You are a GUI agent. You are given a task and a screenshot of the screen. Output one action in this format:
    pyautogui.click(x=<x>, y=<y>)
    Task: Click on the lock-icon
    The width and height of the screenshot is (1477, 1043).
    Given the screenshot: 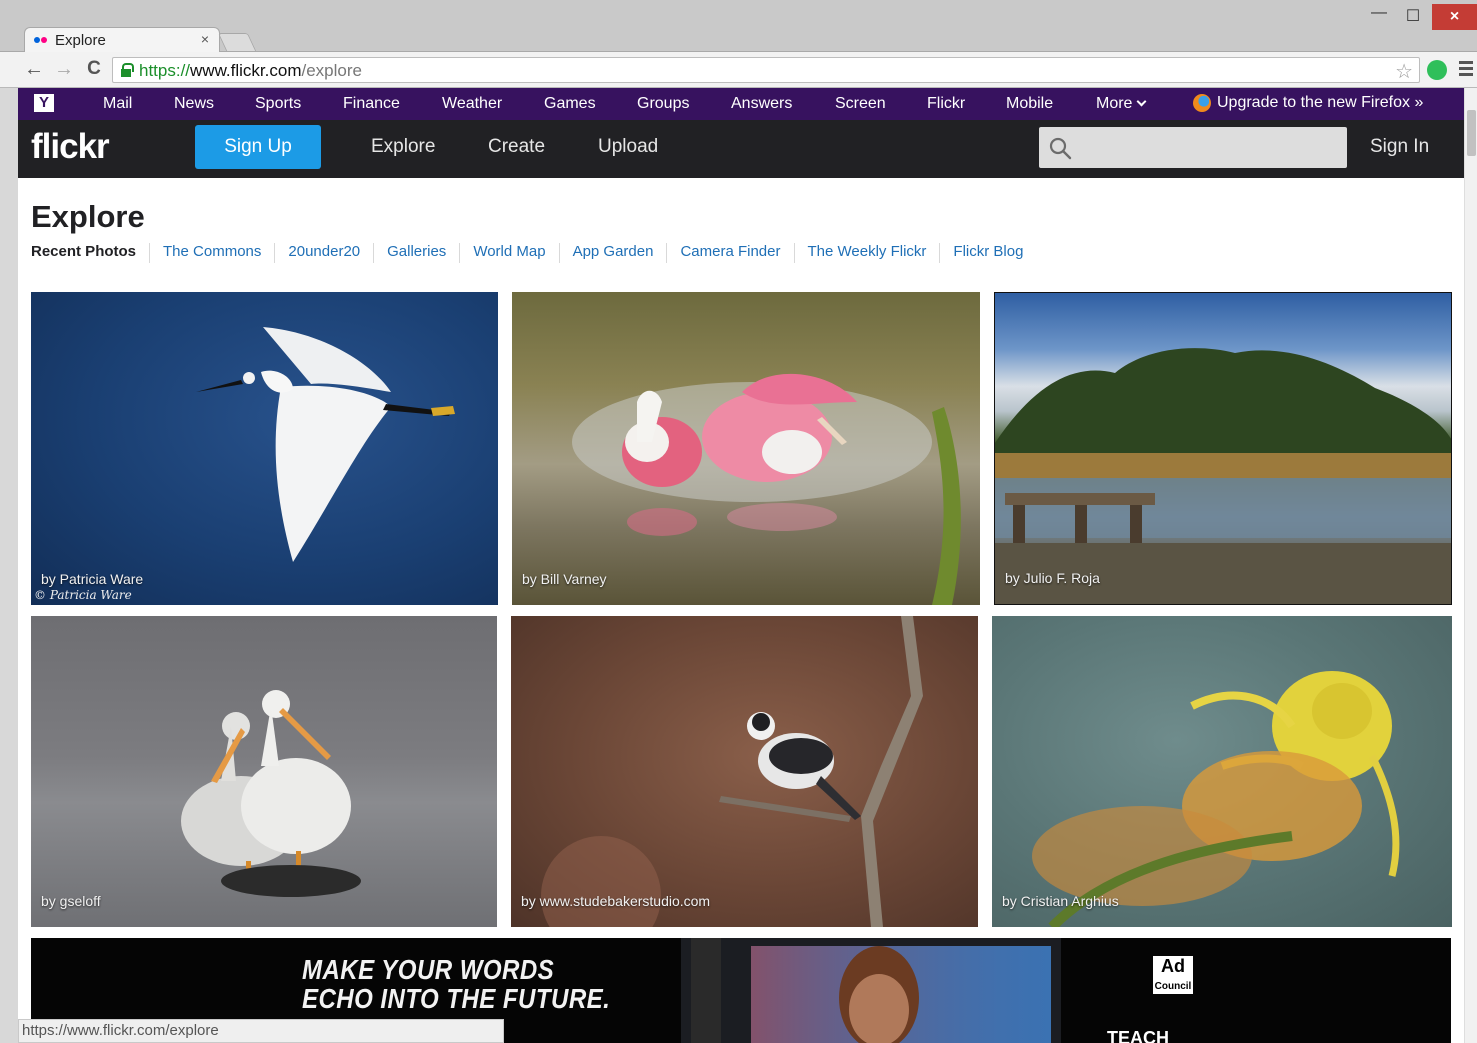 What is the action you would take?
    pyautogui.click(x=127, y=70)
    